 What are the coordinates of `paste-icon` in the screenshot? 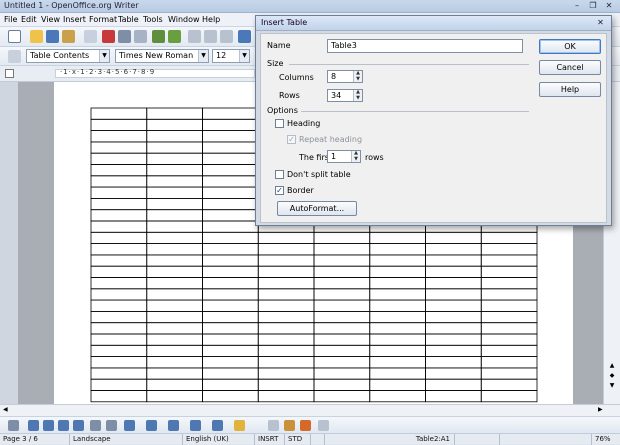 It's located at (226, 36).